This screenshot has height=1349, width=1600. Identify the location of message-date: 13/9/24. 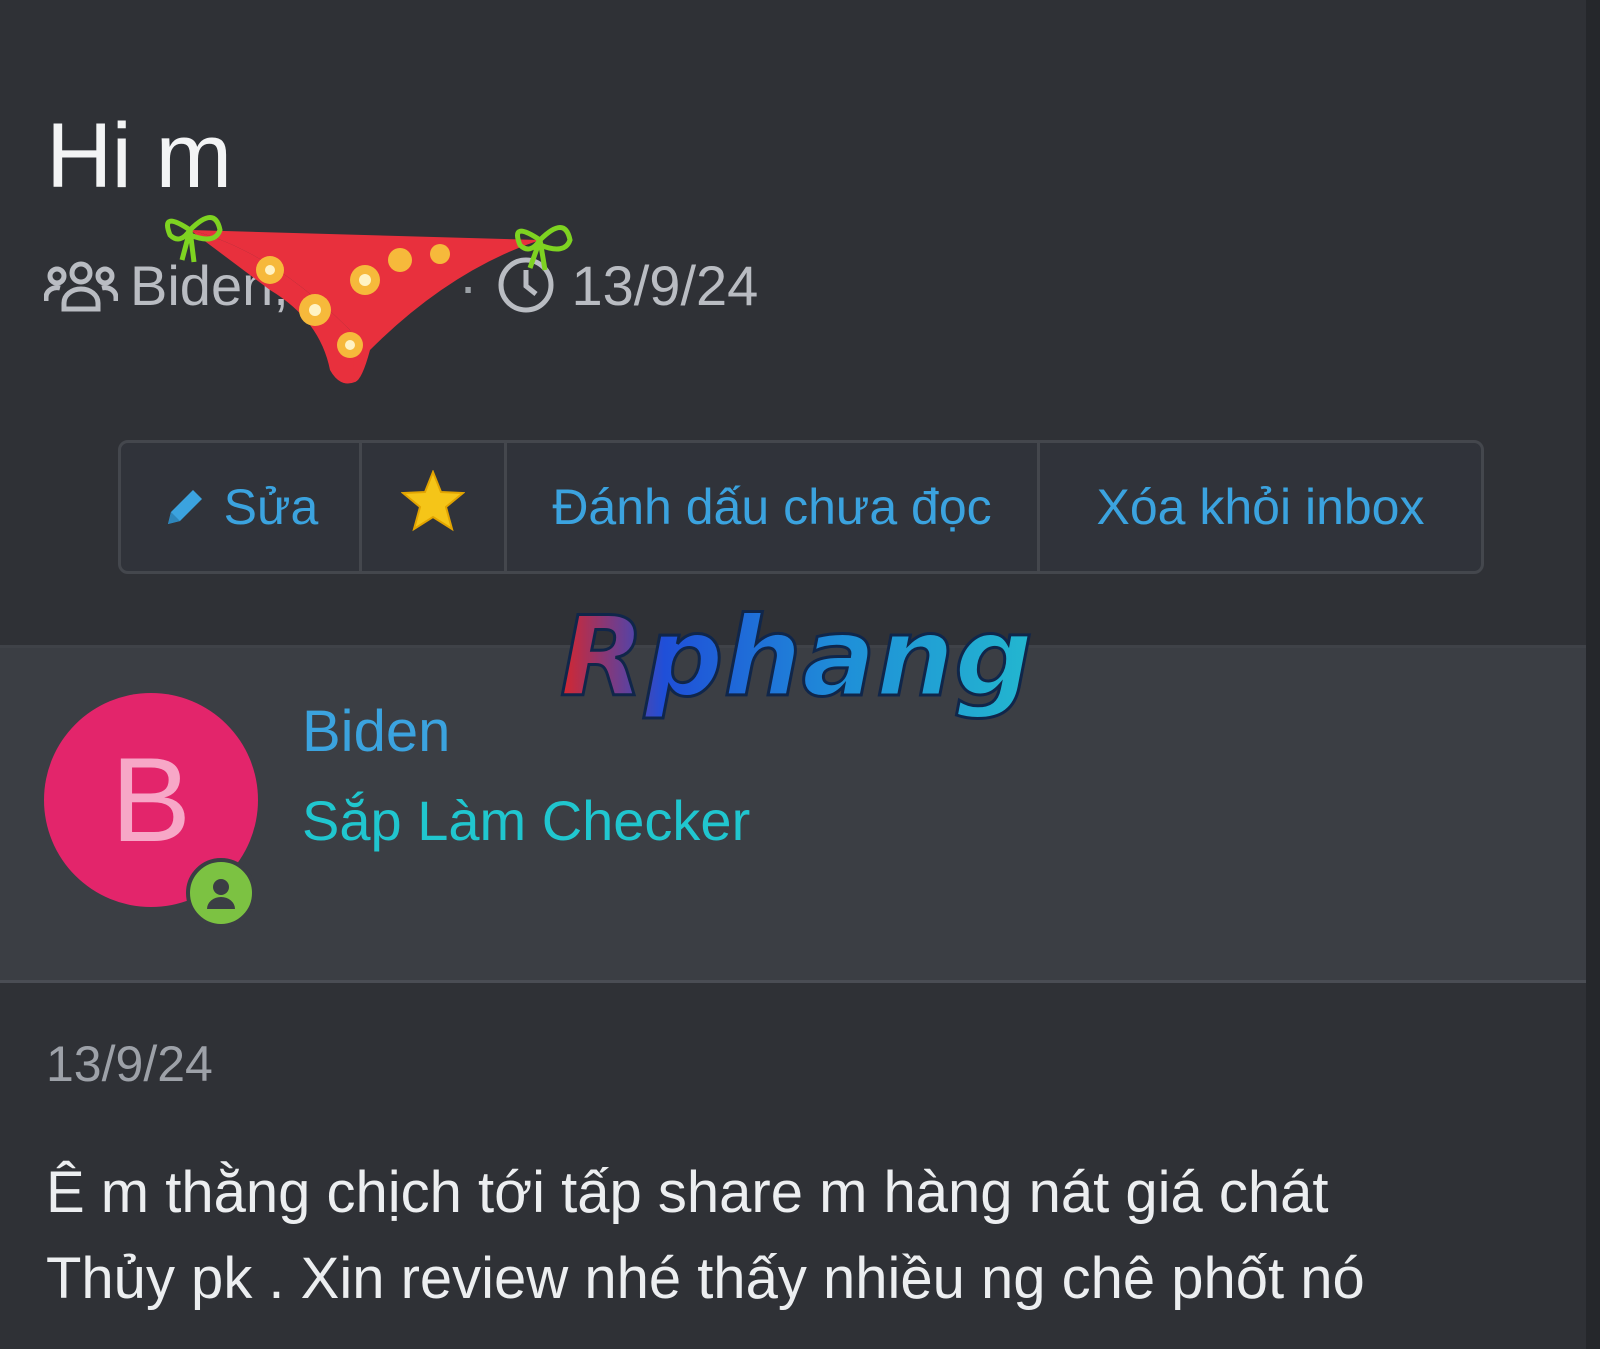
(129, 1064).